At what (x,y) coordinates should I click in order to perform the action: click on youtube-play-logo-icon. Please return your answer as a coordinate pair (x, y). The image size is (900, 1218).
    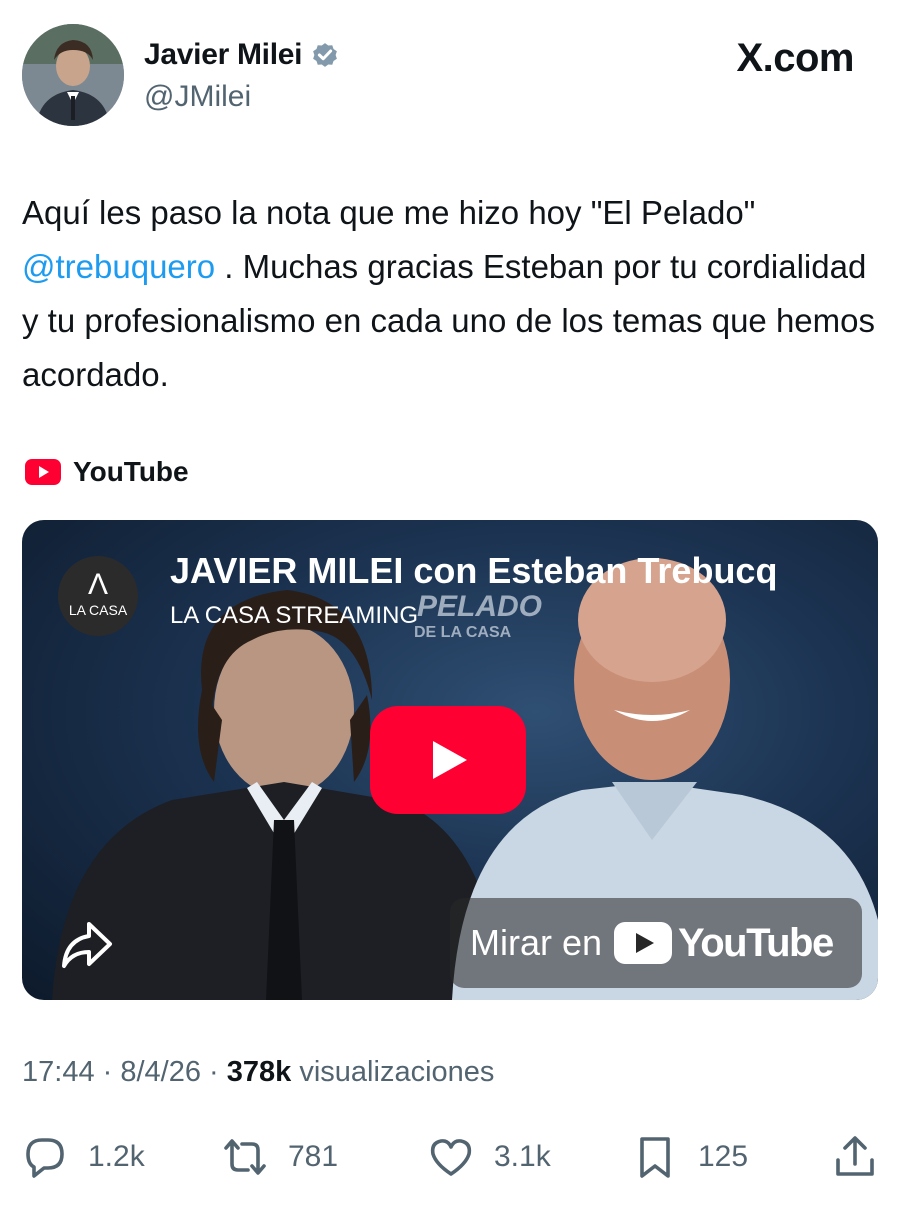
    Looking at the image, I should click on (643, 943).